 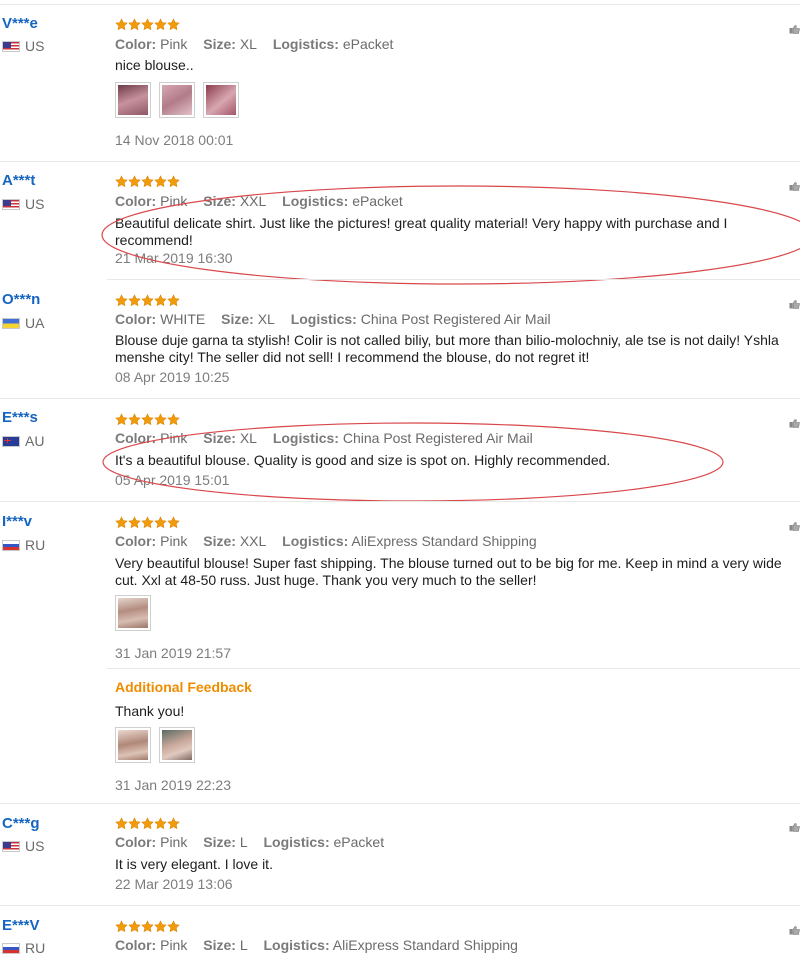 I want to click on reviewer-name: C***g, so click(x=21, y=823).